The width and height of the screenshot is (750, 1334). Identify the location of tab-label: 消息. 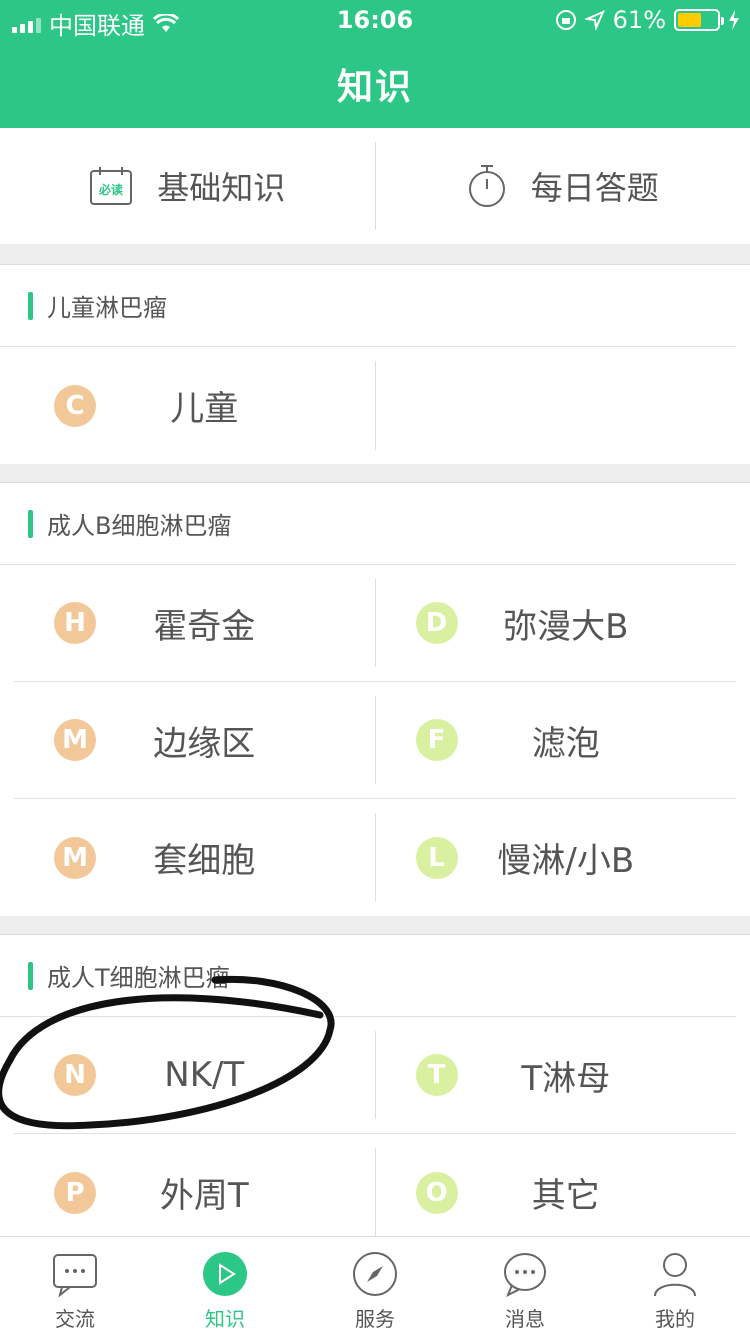
(525, 1319).